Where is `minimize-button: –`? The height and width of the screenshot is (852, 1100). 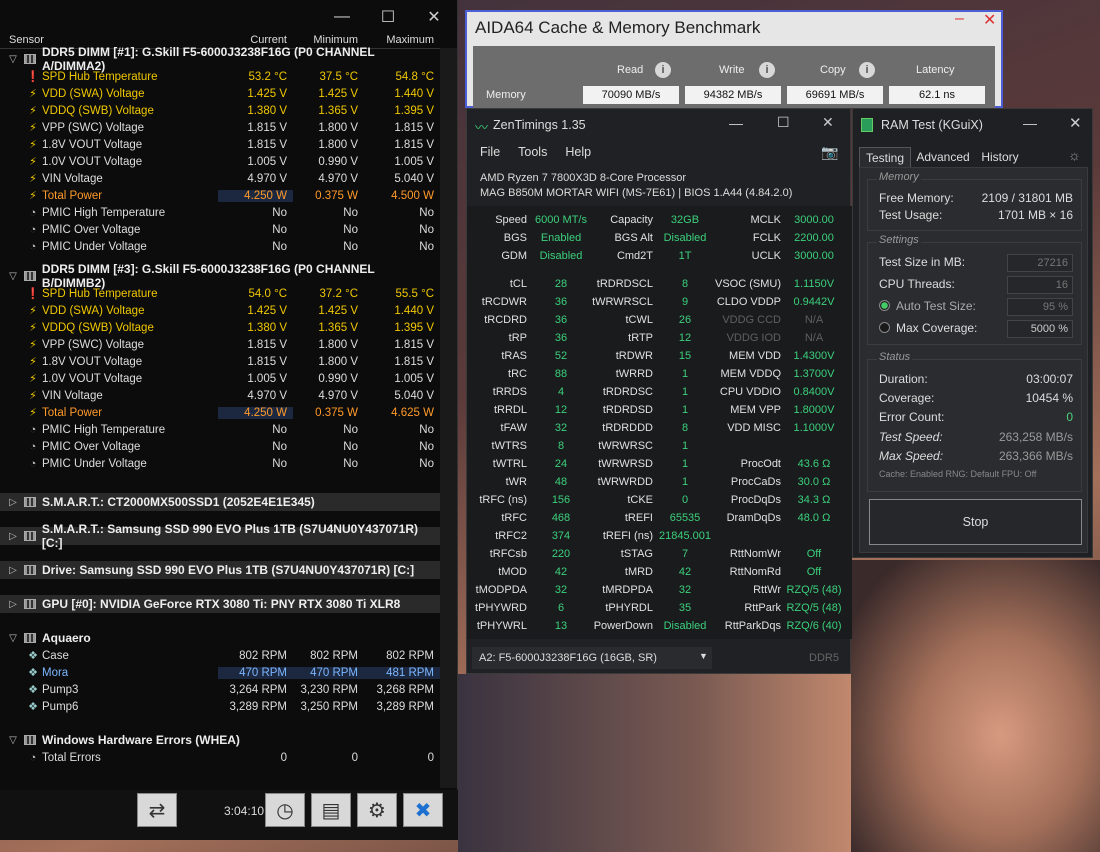 minimize-button: – is located at coordinates (959, 19).